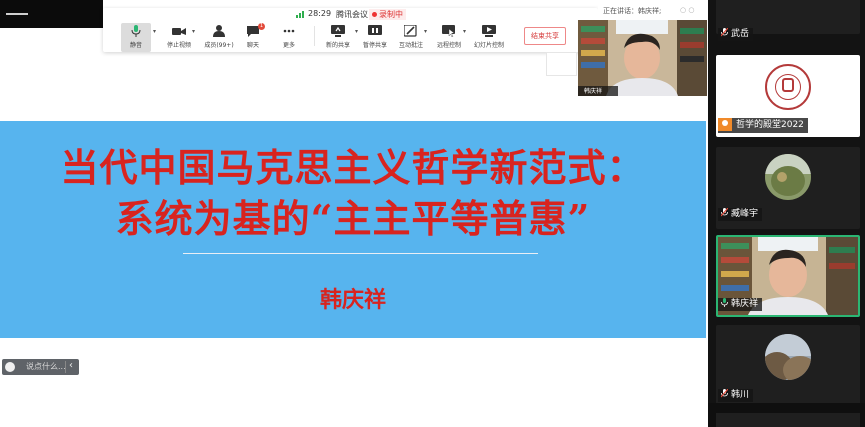 Image resolution: width=865 pixels, height=427 pixels. What do you see at coordinates (71, 365) in the screenshot?
I see `chevron-left-icon: ‹` at bounding box center [71, 365].